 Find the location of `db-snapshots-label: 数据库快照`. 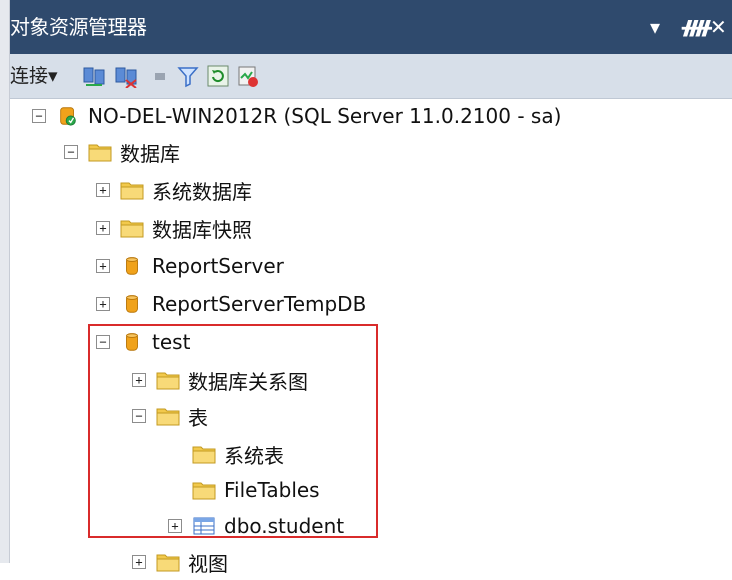

db-snapshots-label: 数据库快照 is located at coordinates (202, 229).